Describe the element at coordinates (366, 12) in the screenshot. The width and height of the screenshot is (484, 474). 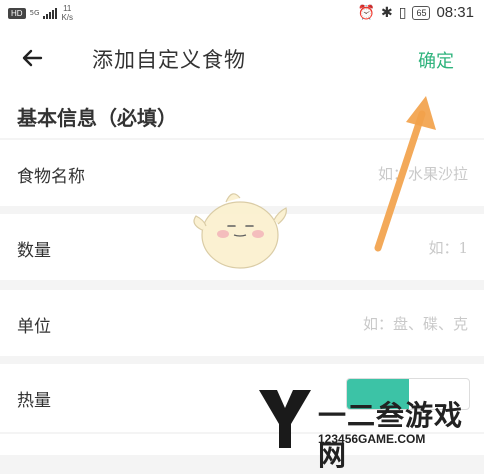
I see `alarm-icon: ⏰` at that location.